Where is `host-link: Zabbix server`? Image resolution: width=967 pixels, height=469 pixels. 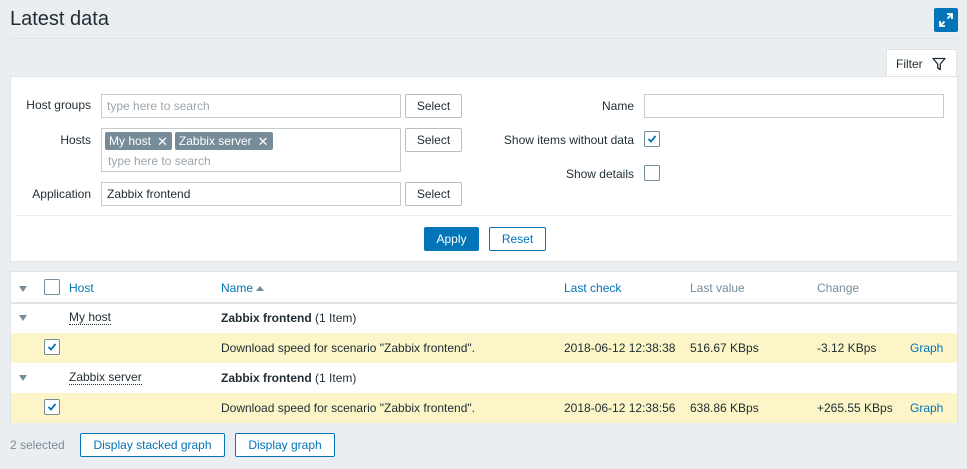 host-link: Zabbix server is located at coordinates (105, 378).